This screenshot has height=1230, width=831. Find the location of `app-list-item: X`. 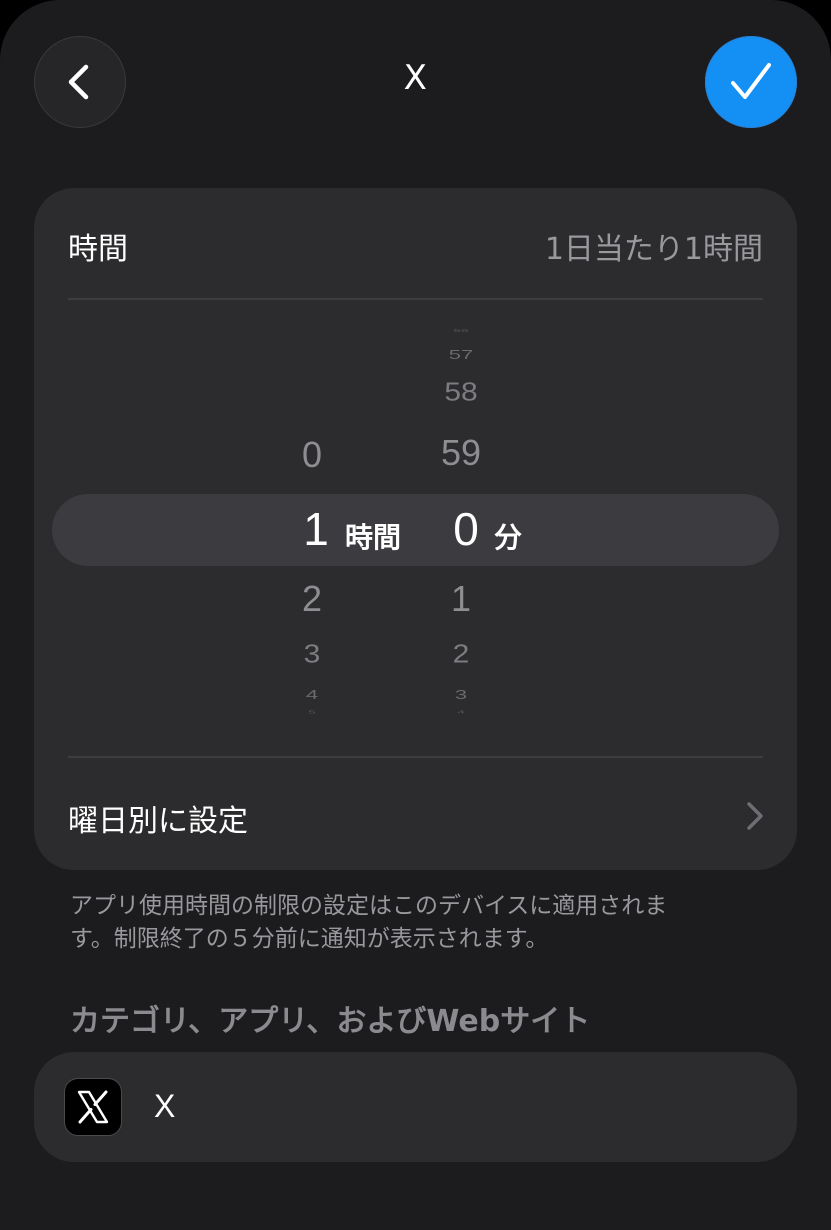

app-list-item: X is located at coordinates (415, 1107).